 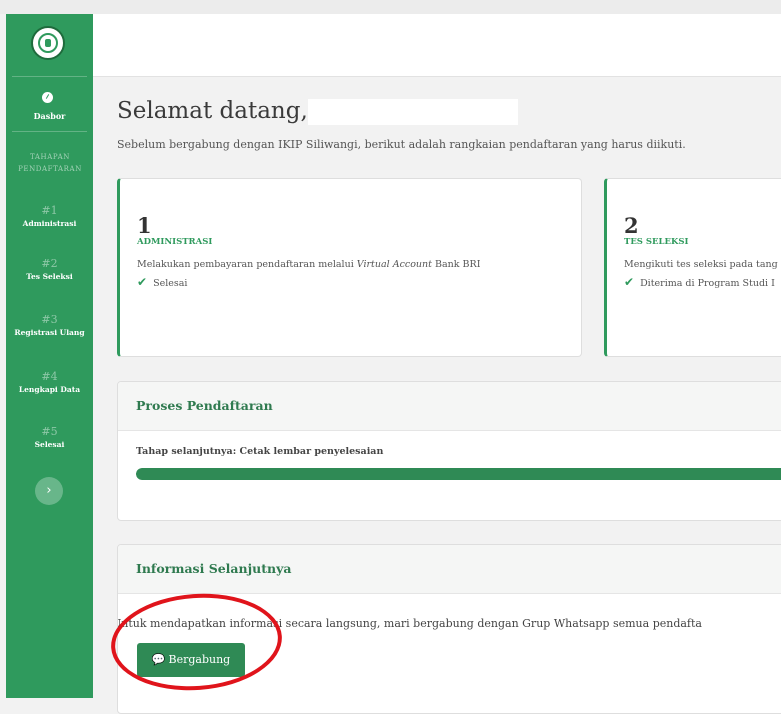 What do you see at coordinates (48, 43) in the screenshot?
I see `university-logo` at bounding box center [48, 43].